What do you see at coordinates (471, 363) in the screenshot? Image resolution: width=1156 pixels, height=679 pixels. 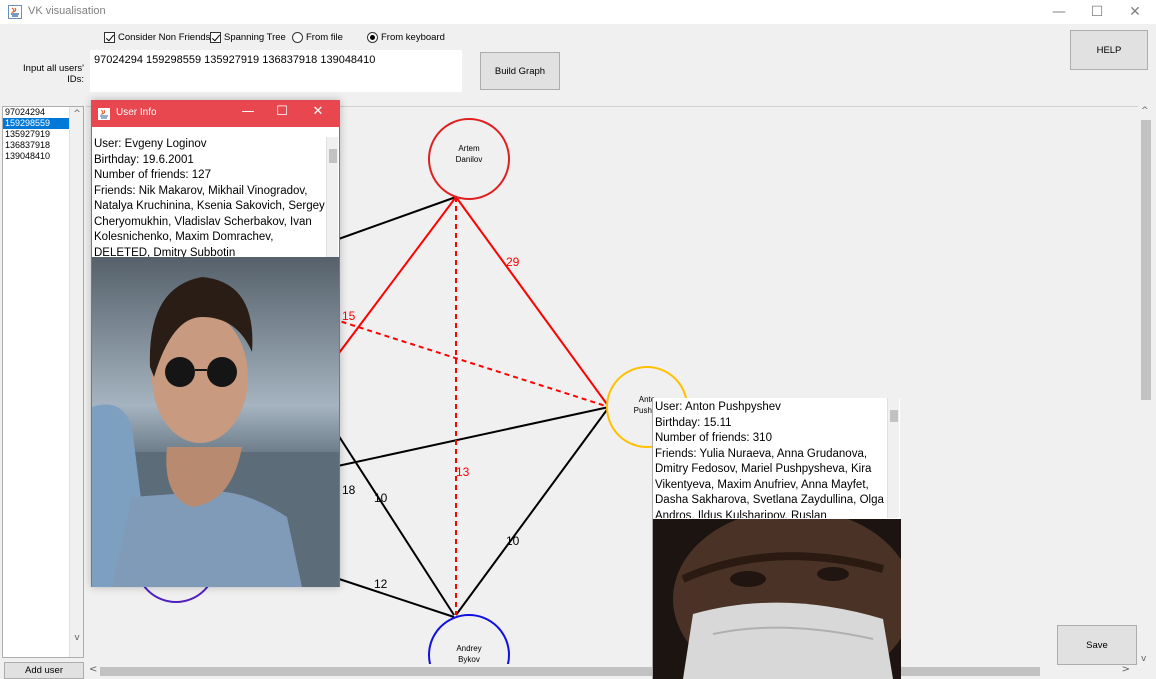 I see `tree-edge-dashed` at bounding box center [471, 363].